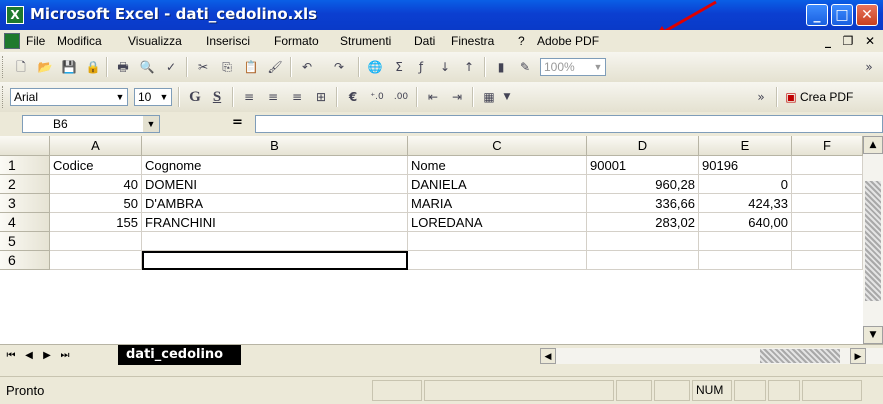 This screenshot has width=883, height=404. I want to click on cell-c1: Nome, so click(497, 165).